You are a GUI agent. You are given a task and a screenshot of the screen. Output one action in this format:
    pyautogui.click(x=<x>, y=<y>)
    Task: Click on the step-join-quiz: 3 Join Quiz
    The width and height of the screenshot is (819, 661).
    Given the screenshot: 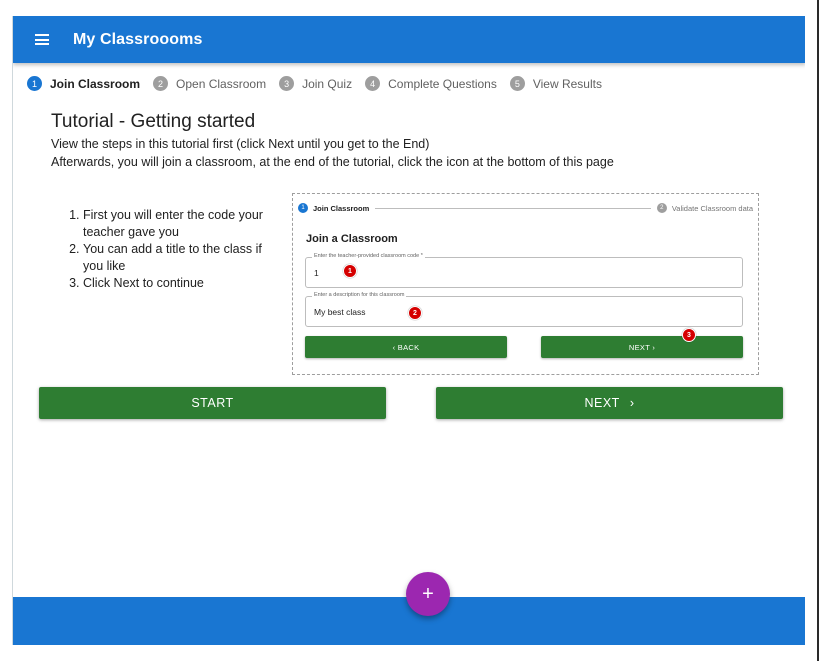 What is the action you would take?
    pyautogui.click(x=315, y=83)
    